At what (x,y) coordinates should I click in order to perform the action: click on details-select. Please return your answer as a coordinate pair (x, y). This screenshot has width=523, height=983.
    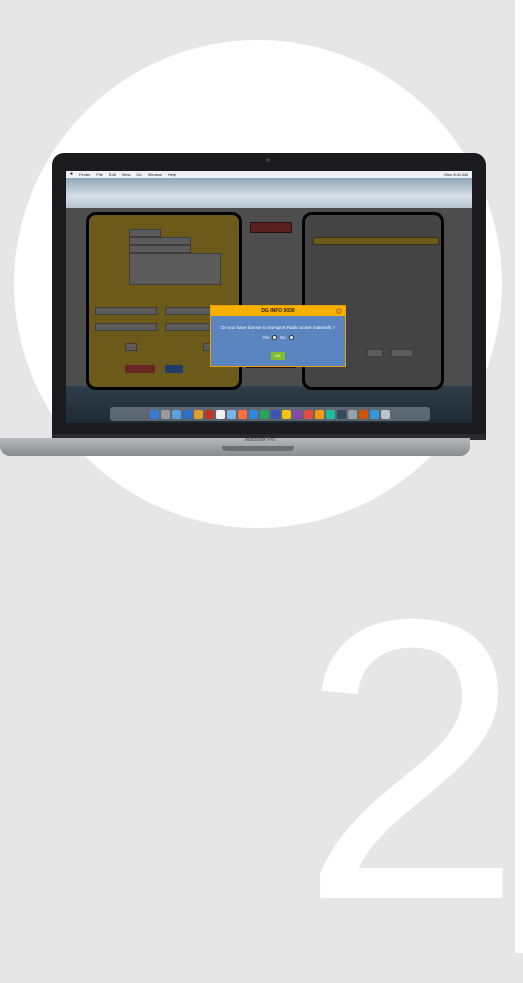
    Looking at the image, I should click on (376, 241).